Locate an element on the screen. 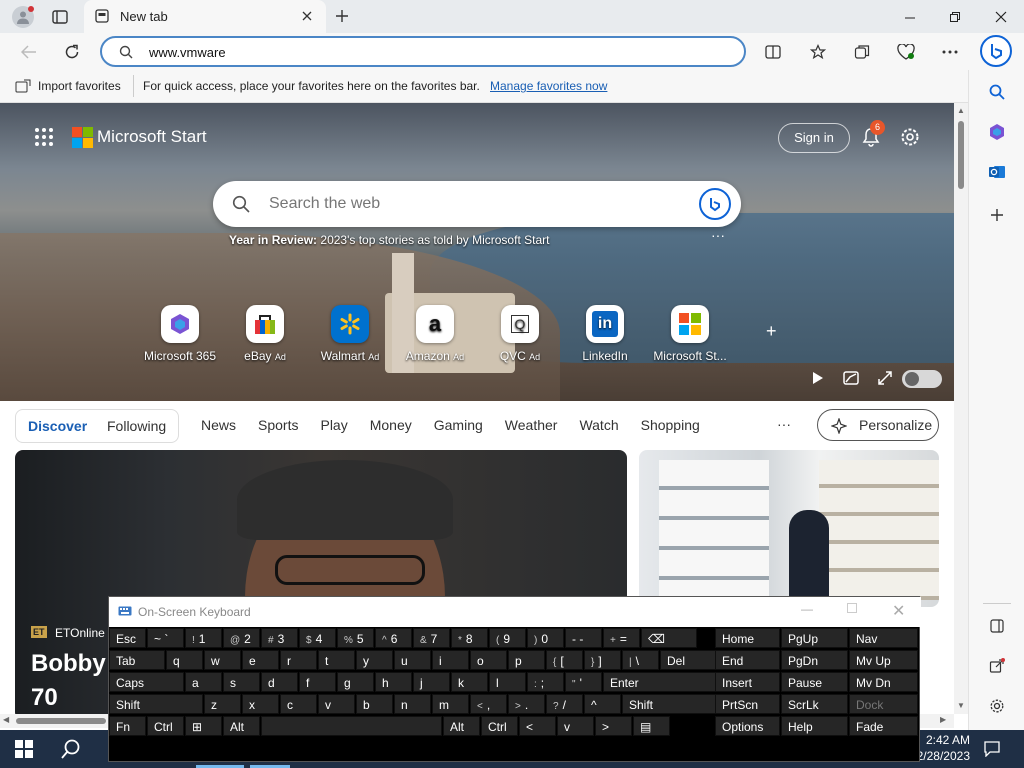 This screenshot has width=1024, height=768. microsoft-start-brand: Microsoft Start is located at coordinates (152, 137).